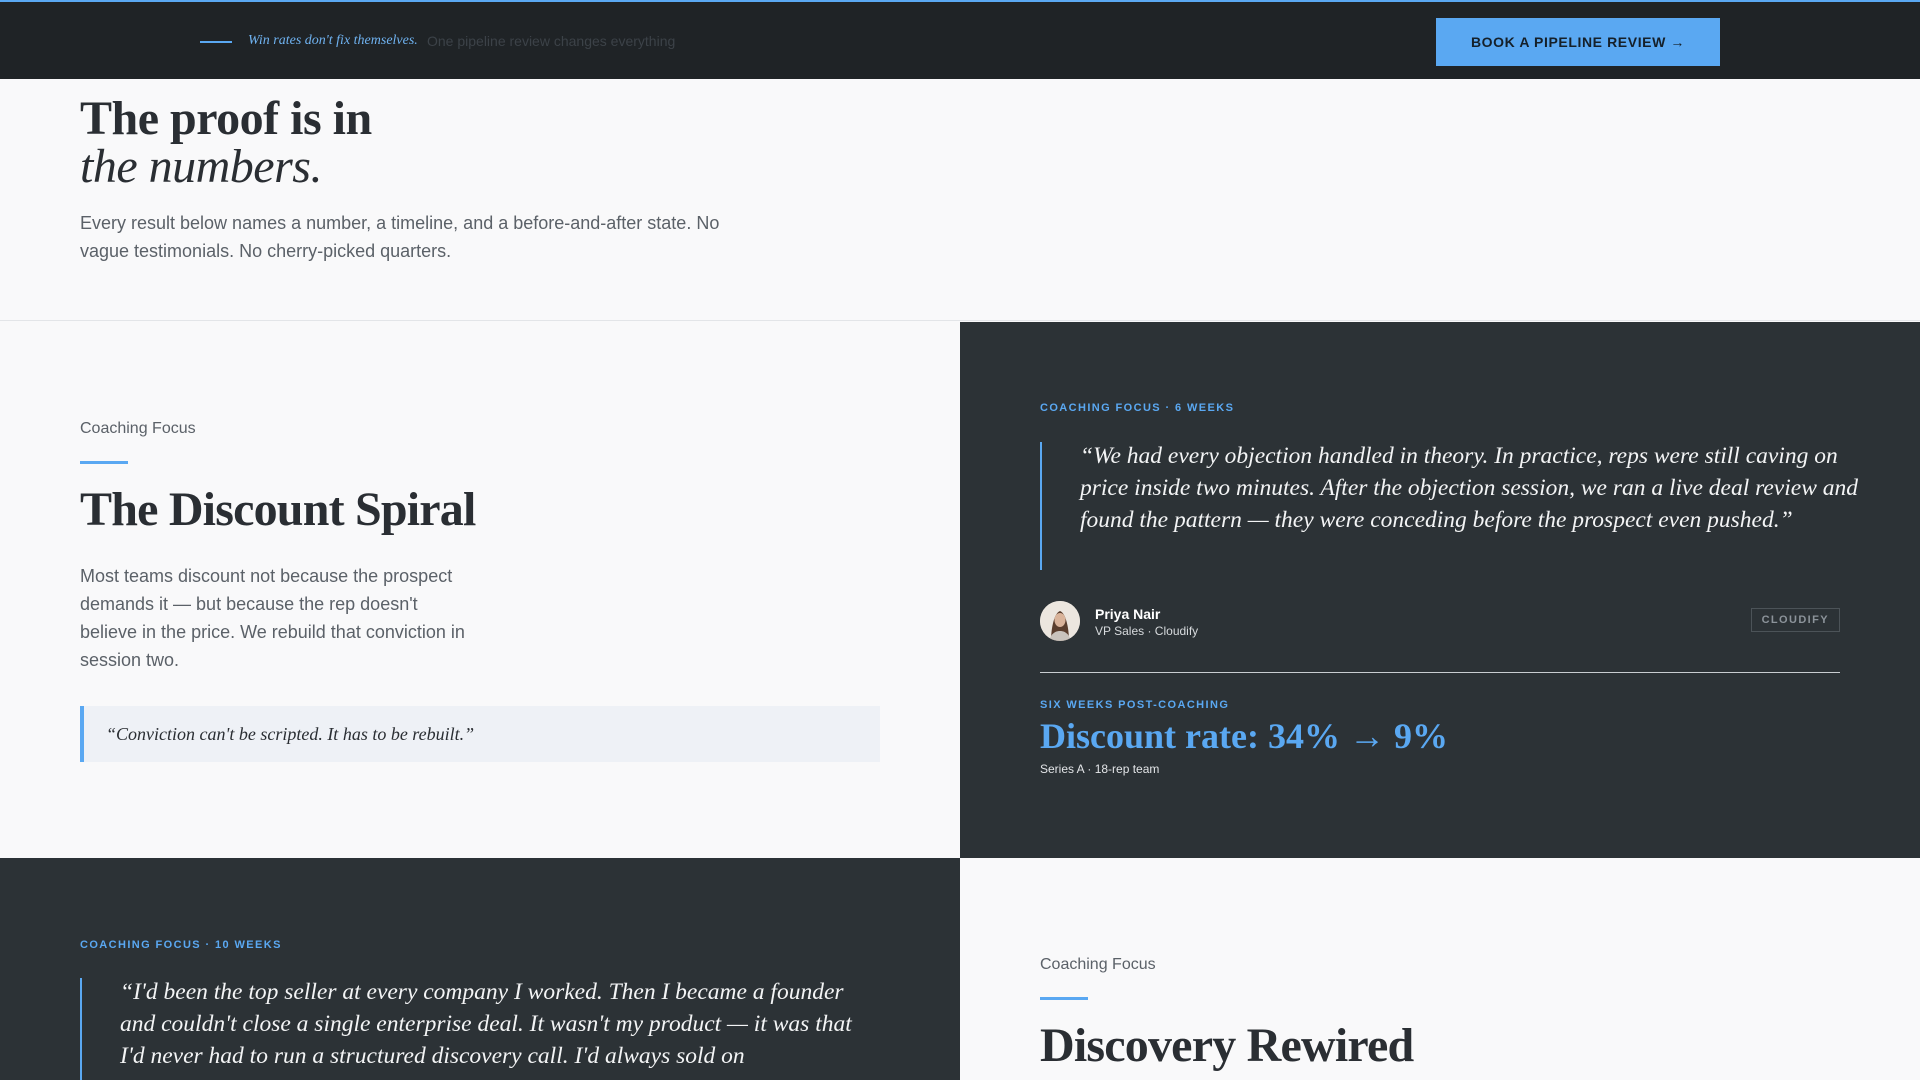  Describe the element at coordinates (1244, 736) in the screenshot. I see `result-metric: Discount rate: 34% → 9%` at that location.